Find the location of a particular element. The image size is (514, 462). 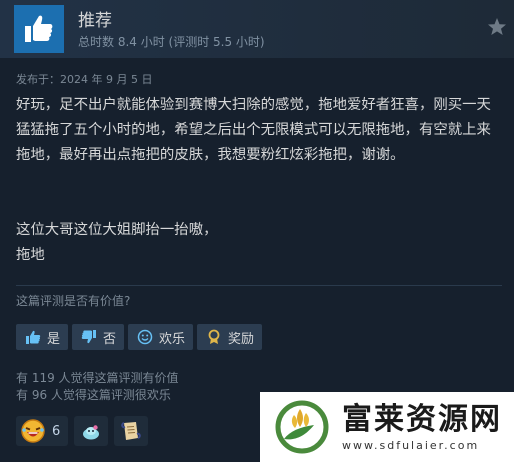

watermark-name: 富莱资源网 is located at coordinates (422, 419).